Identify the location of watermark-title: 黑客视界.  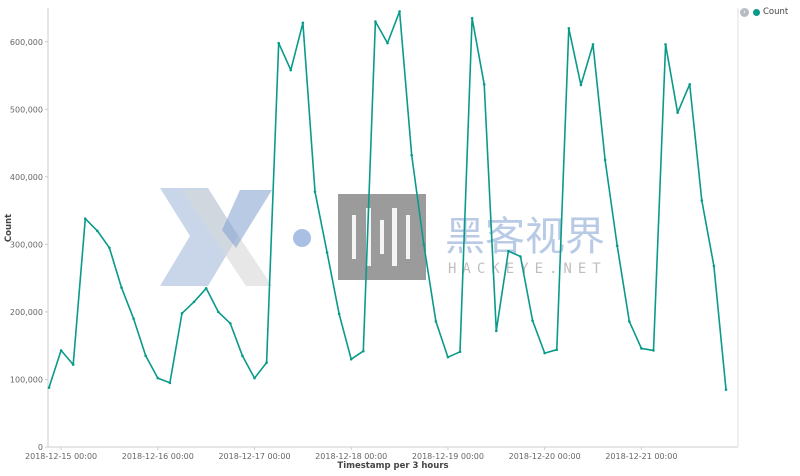
(525, 237).